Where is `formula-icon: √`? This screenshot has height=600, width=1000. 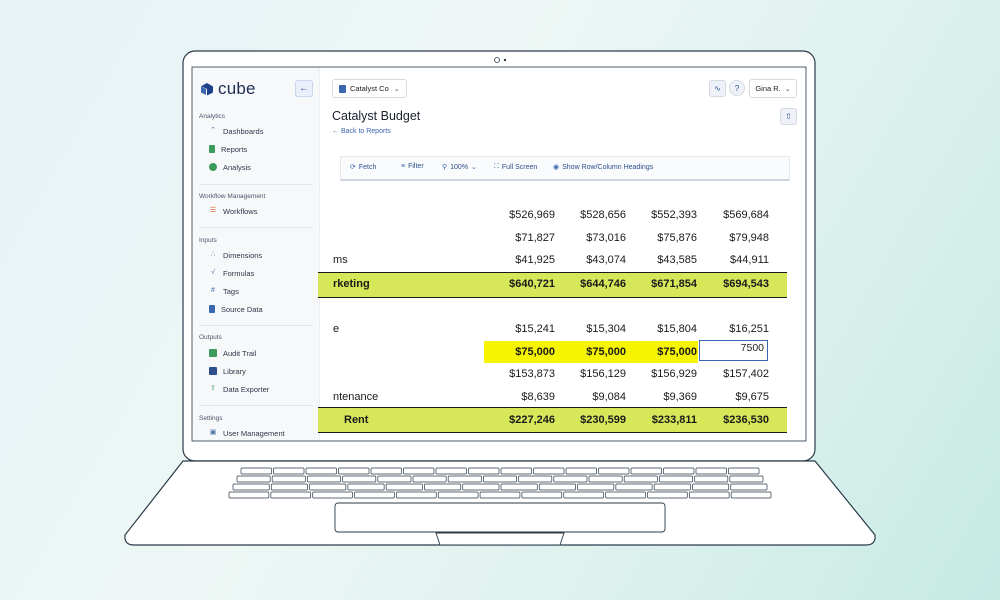
formula-icon: √ is located at coordinates (213, 272).